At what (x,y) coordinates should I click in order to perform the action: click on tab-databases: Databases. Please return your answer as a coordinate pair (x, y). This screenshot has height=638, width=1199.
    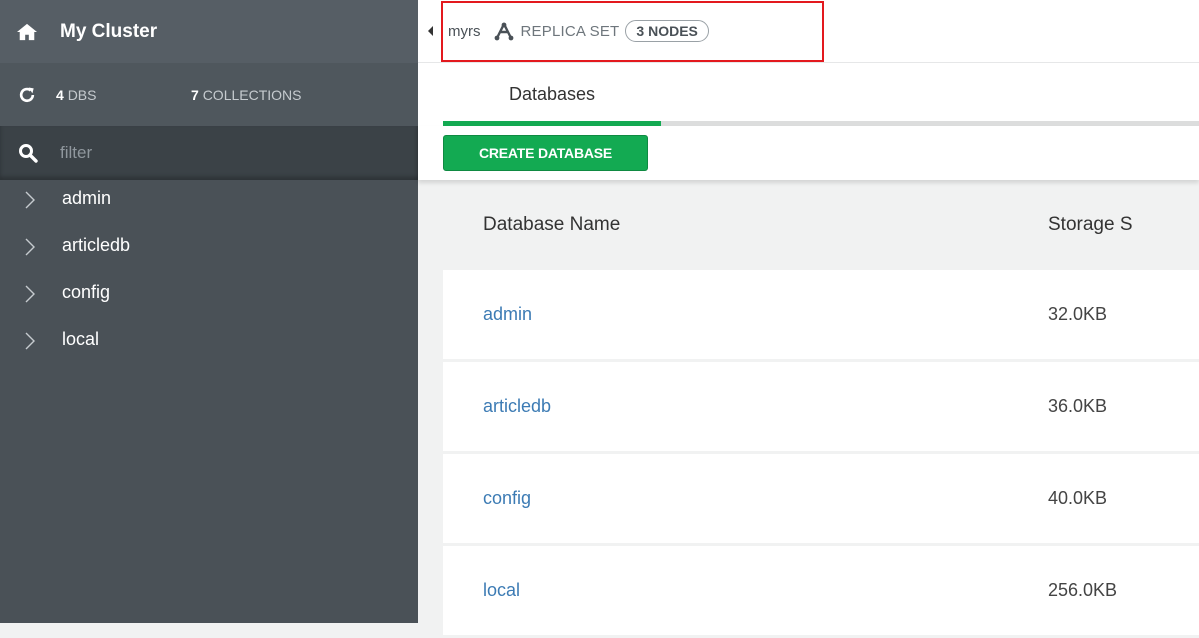
    Looking at the image, I should click on (552, 94).